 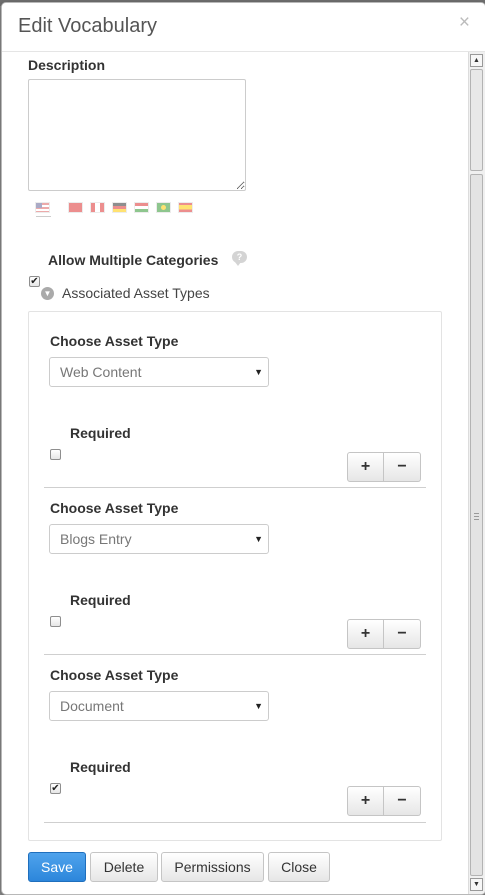 What do you see at coordinates (464, 22) in the screenshot?
I see `close-icon: ×` at bounding box center [464, 22].